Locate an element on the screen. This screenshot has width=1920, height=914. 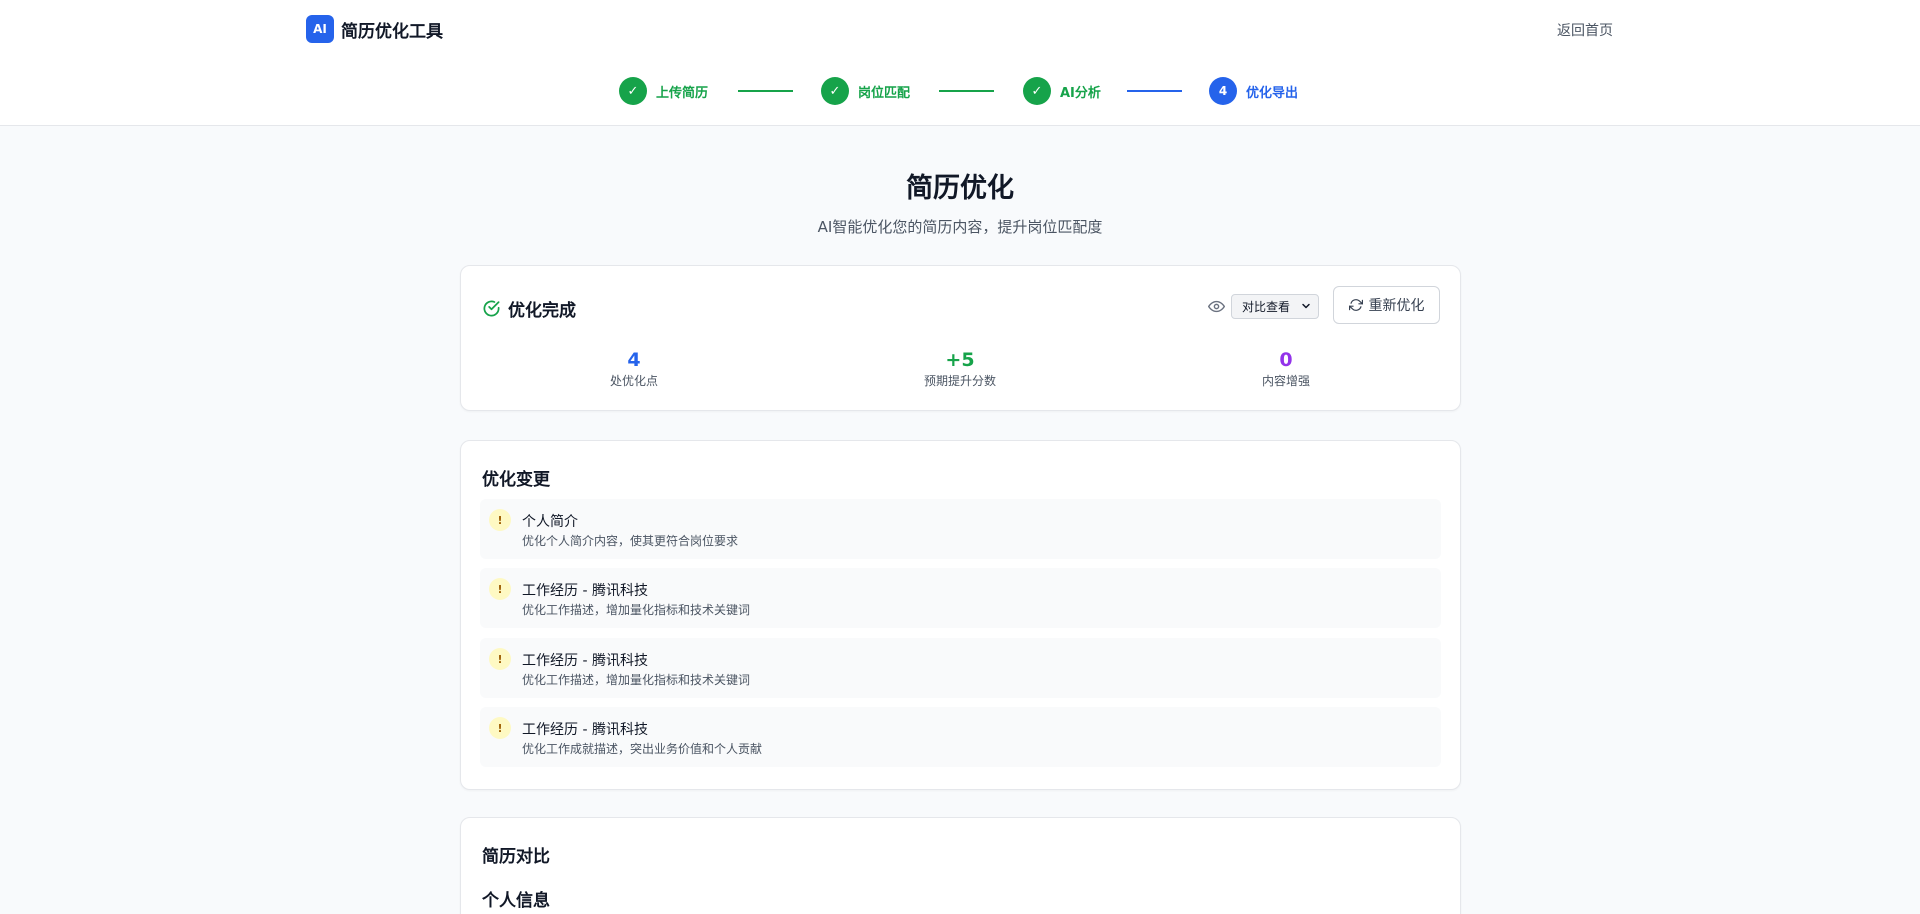
step-match: ✓ 岗位匹配 is located at coordinates (865, 91).